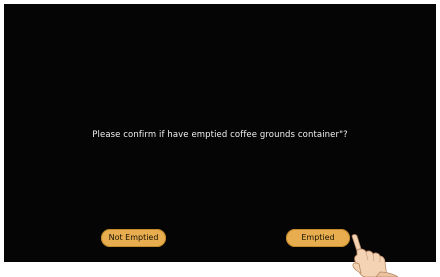  What do you see at coordinates (318, 238) in the screenshot?
I see `emptied-button: Emptied` at bounding box center [318, 238].